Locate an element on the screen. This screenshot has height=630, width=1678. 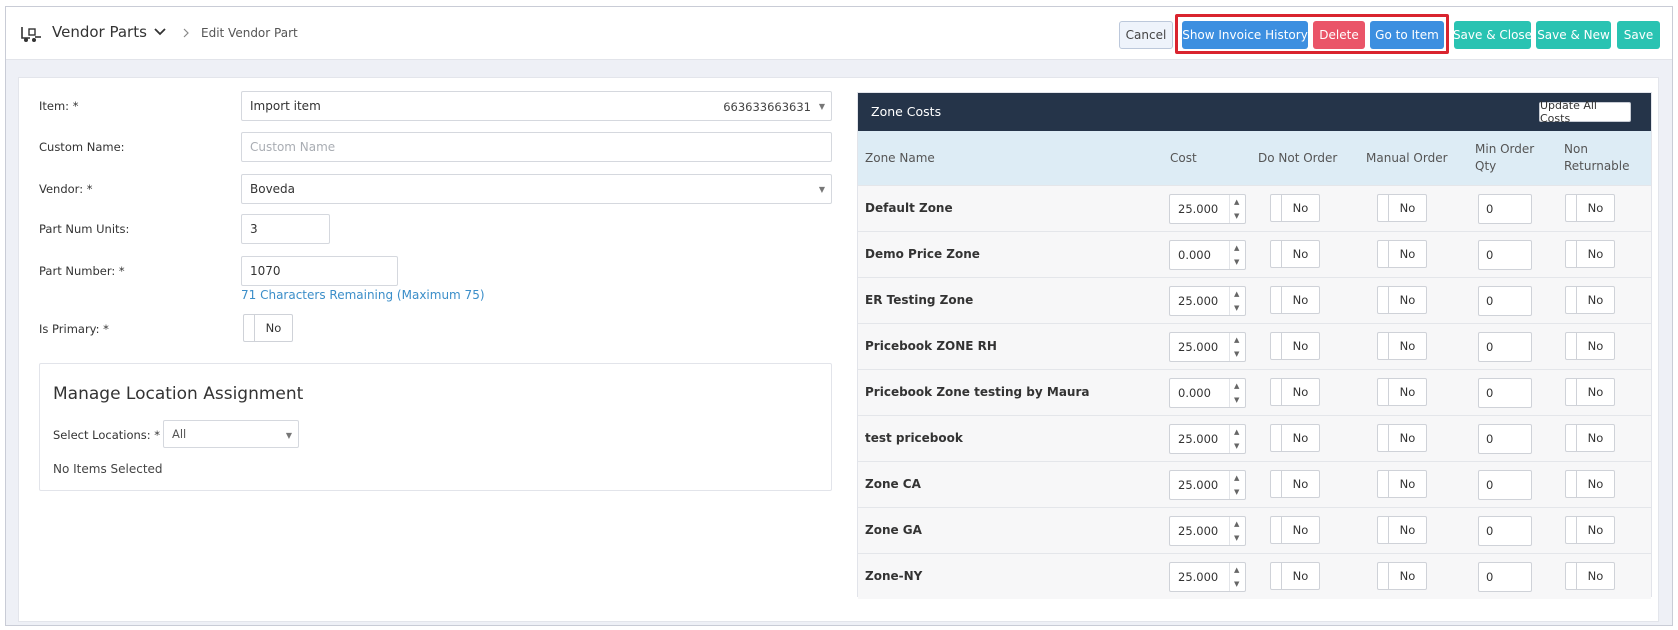
go-to-item-button: Go to Item is located at coordinates (1407, 35).